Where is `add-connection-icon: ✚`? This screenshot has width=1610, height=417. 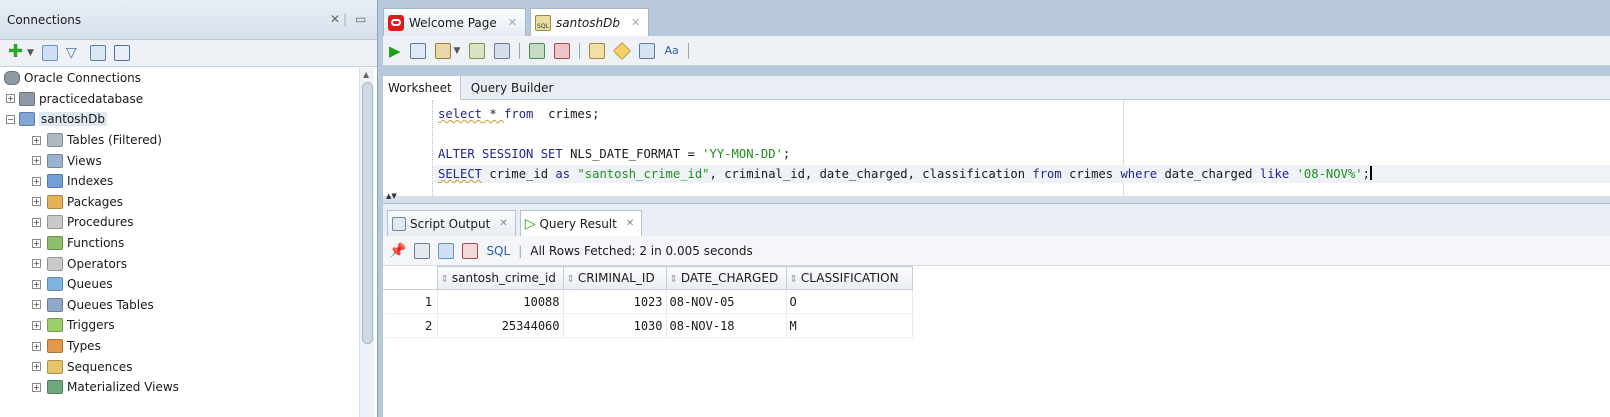
add-connection-icon: ✚ is located at coordinates (16, 52).